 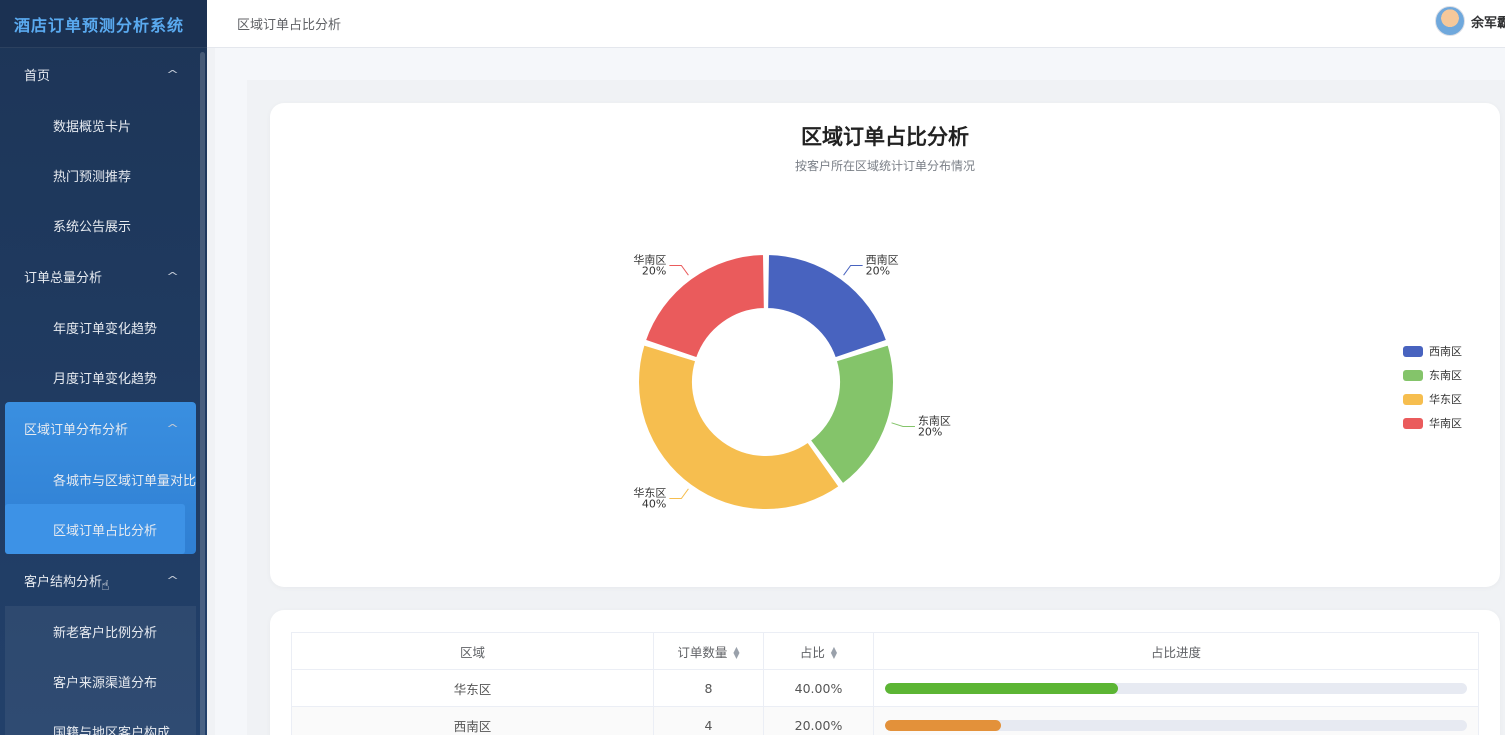 I want to click on donut-chart: 西南区20%东南区20%华东区40%华南区20%, so click(x=792, y=382).